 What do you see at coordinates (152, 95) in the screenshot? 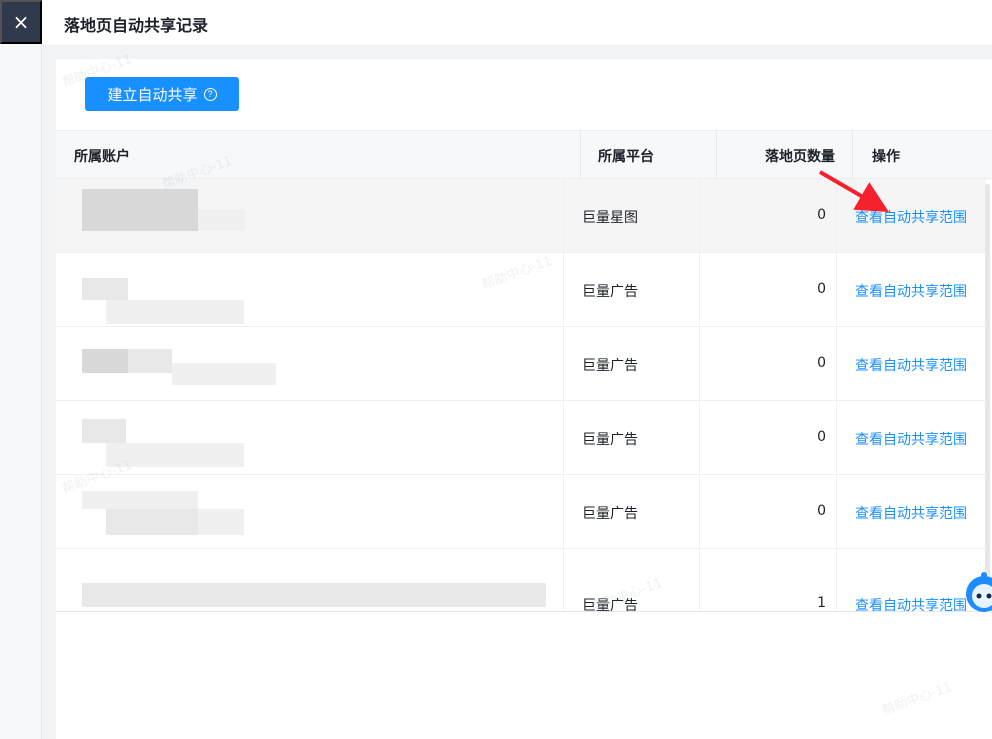
I see `create-auto-share-label: 建立自动共享` at bounding box center [152, 95].